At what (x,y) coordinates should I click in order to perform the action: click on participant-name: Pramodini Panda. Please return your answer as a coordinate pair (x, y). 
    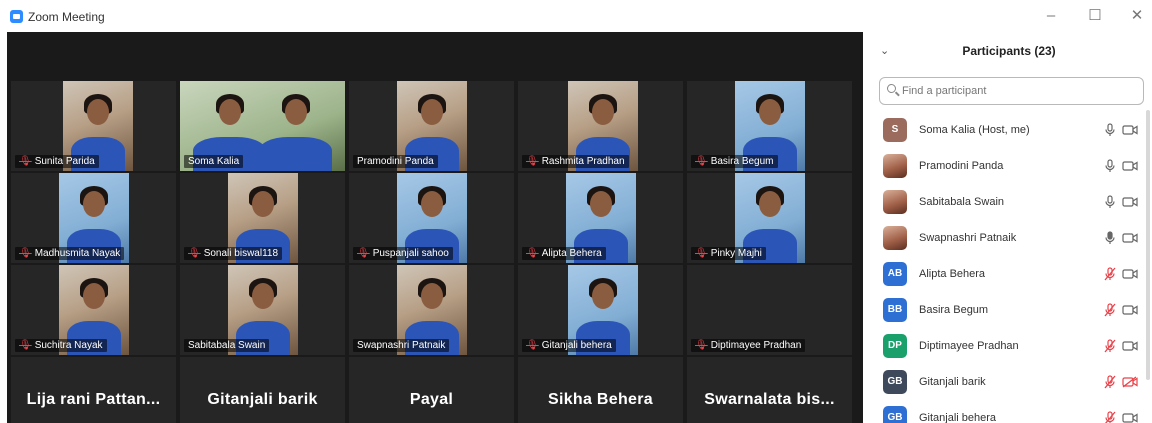
    Looking at the image, I should click on (961, 166).